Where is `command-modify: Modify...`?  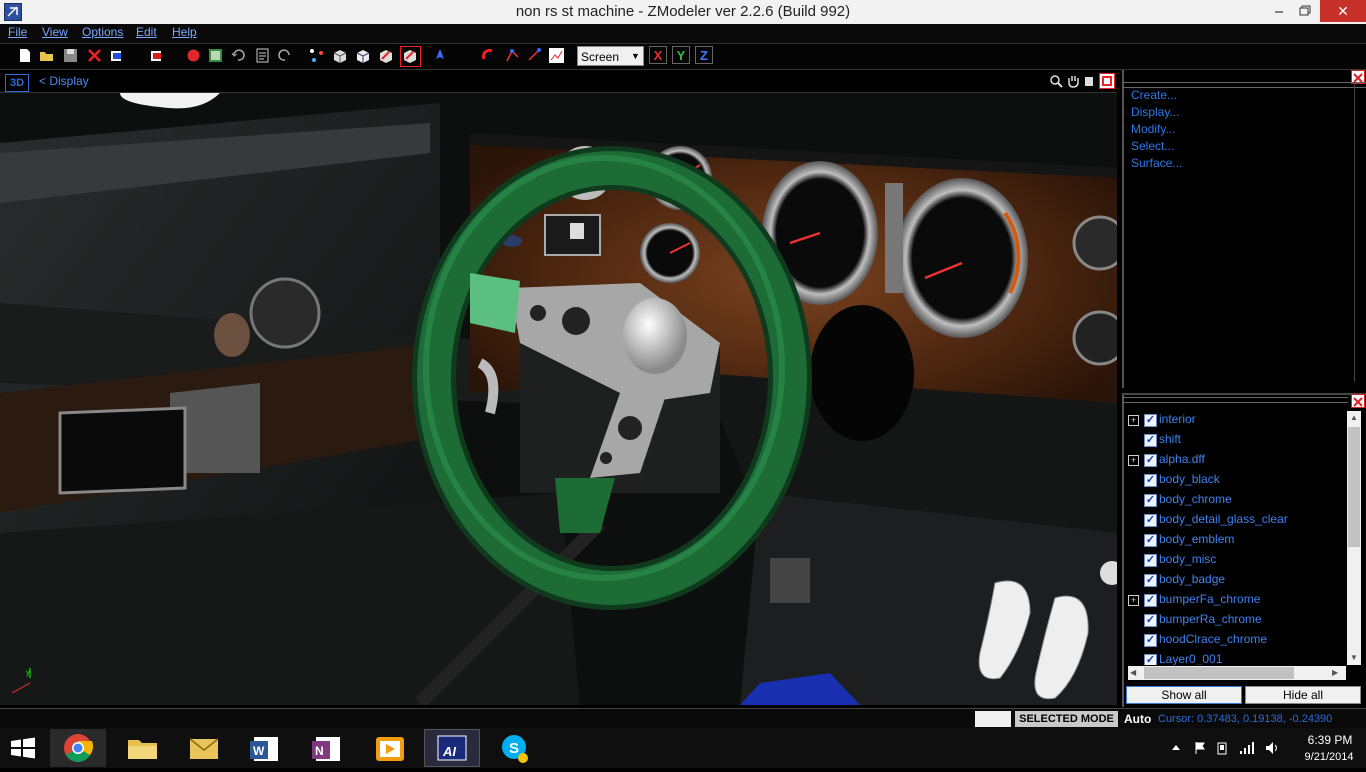 command-modify: Modify... is located at coordinates (1153, 129).